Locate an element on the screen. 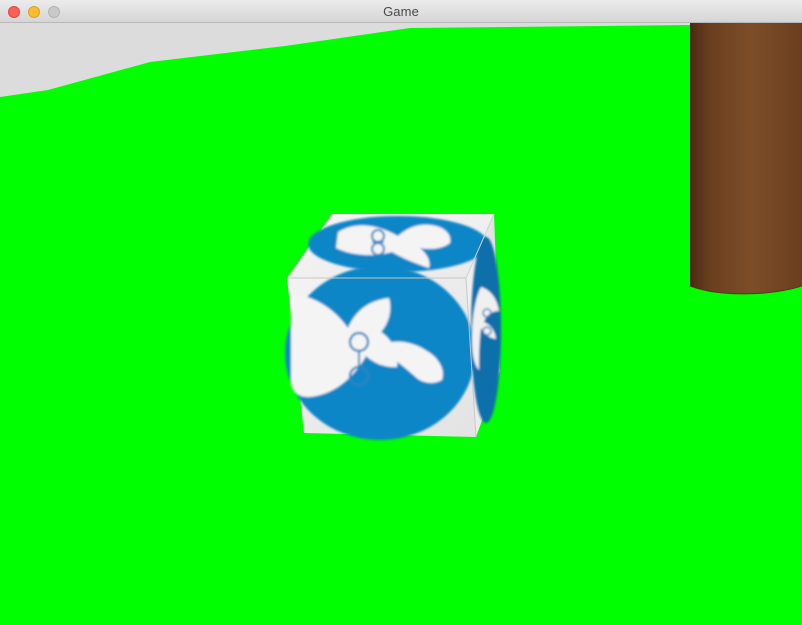 The height and width of the screenshot is (625, 802). title-bar: Game is located at coordinates (401, 11).